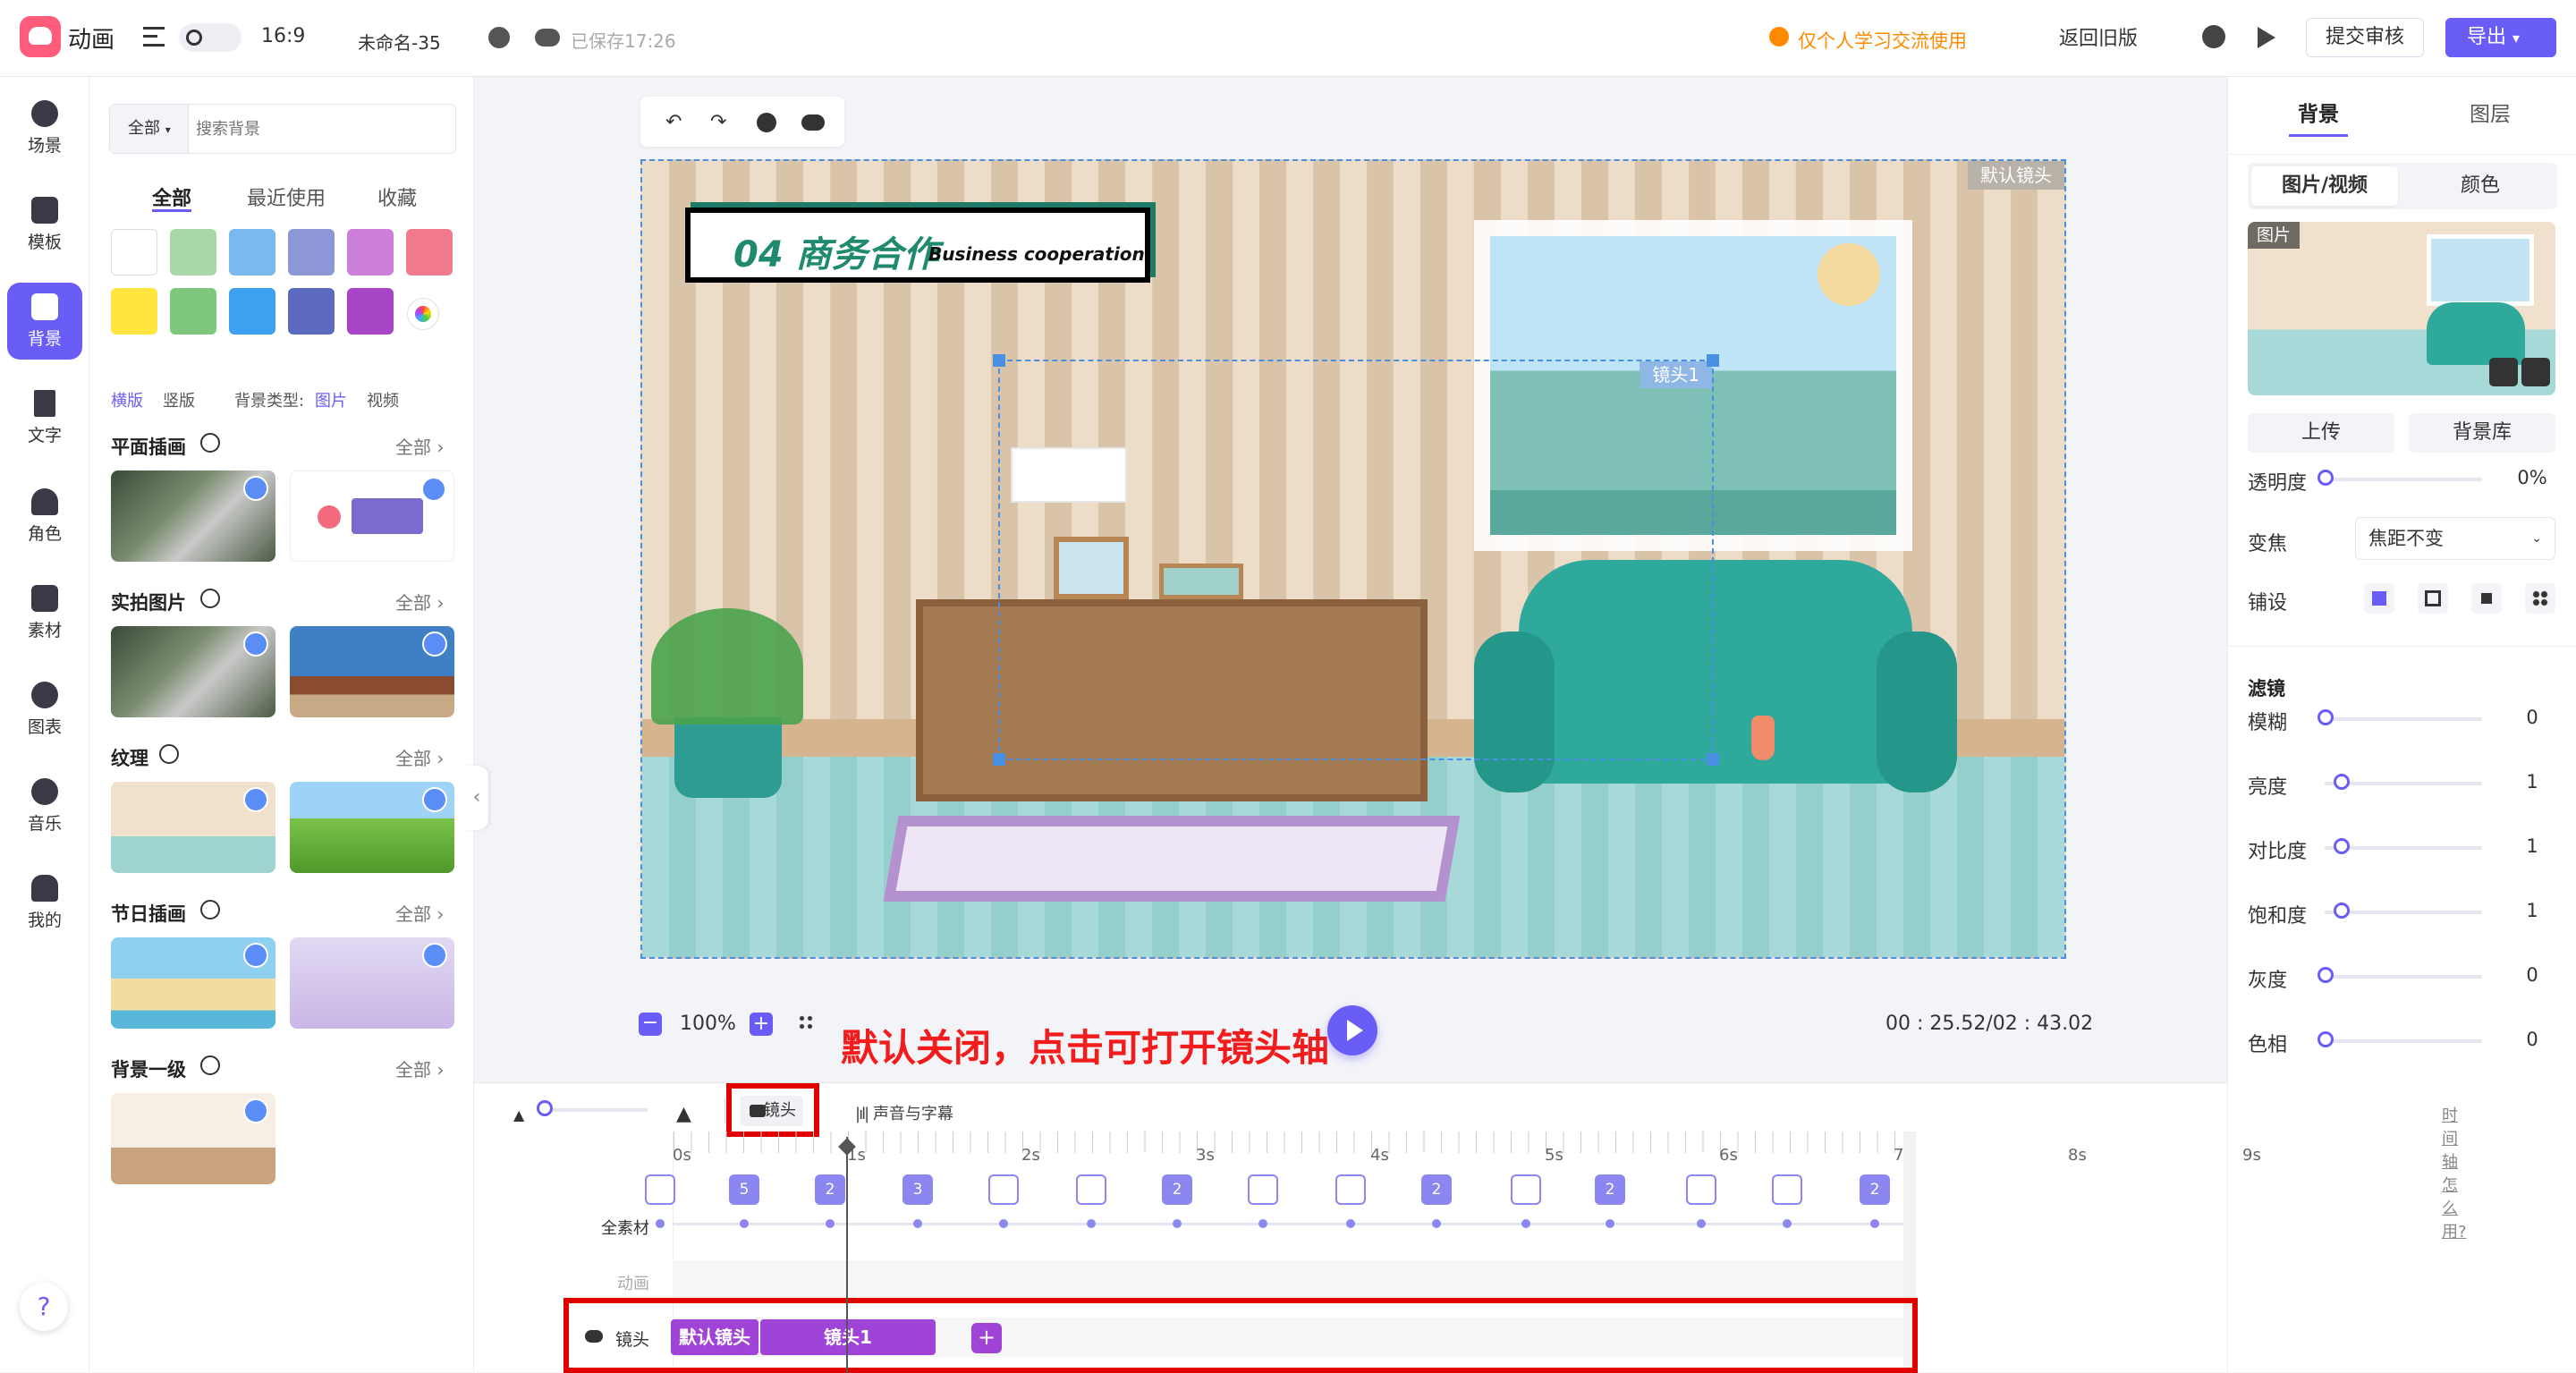 This screenshot has height=1373, width=2576. Describe the element at coordinates (127, 399) in the screenshot. I see `orient-horizontal: 横版` at that location.